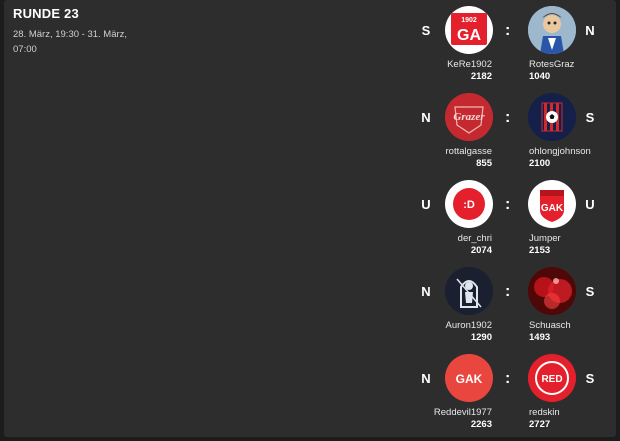 This screenshot has width=620, height=441. Describe the element at coordinates (46, 13) in the screenshot. I see `round-title: RUNDE 23` at that location.